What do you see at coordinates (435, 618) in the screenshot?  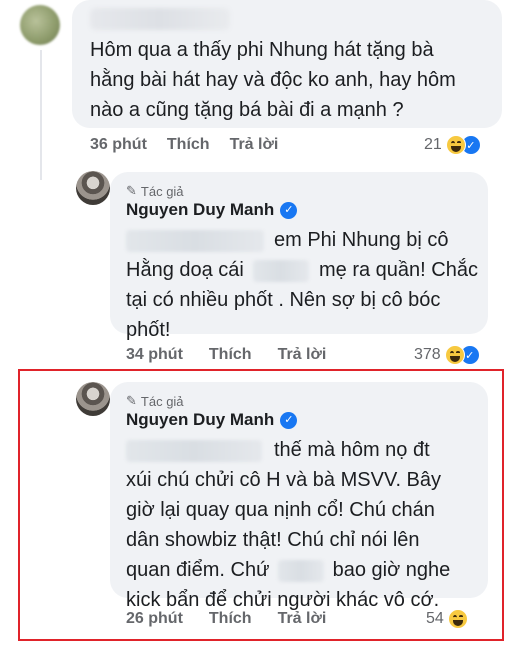 I see `reaction-count: 54` at bounding box center [435, 618].